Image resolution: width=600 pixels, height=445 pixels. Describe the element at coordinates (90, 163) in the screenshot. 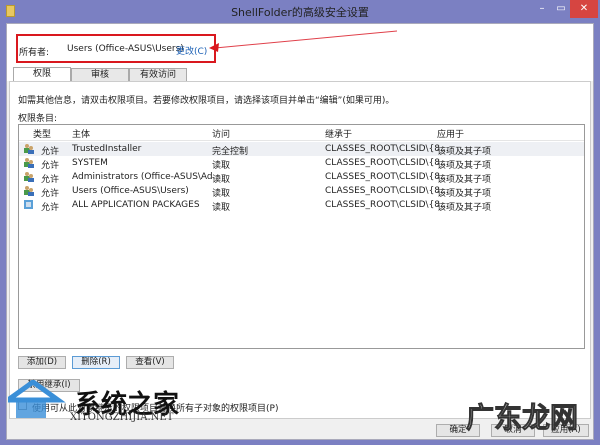

I see `cell-principal: SYSTEM` at that location.